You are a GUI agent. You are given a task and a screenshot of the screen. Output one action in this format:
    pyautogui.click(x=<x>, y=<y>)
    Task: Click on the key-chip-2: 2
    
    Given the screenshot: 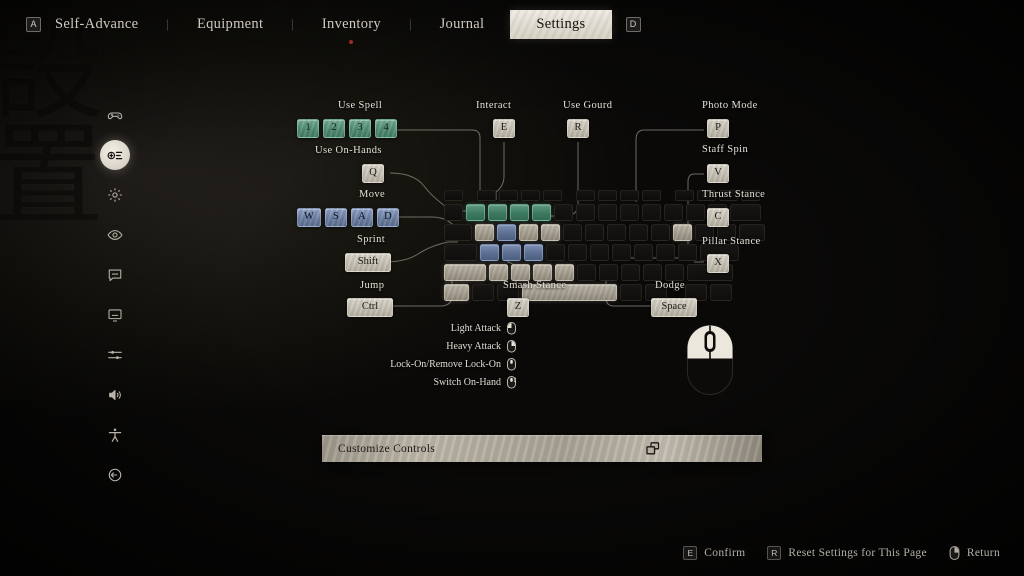 What is the action you would take?
    pyautogui.click(x=334, y=128)
    